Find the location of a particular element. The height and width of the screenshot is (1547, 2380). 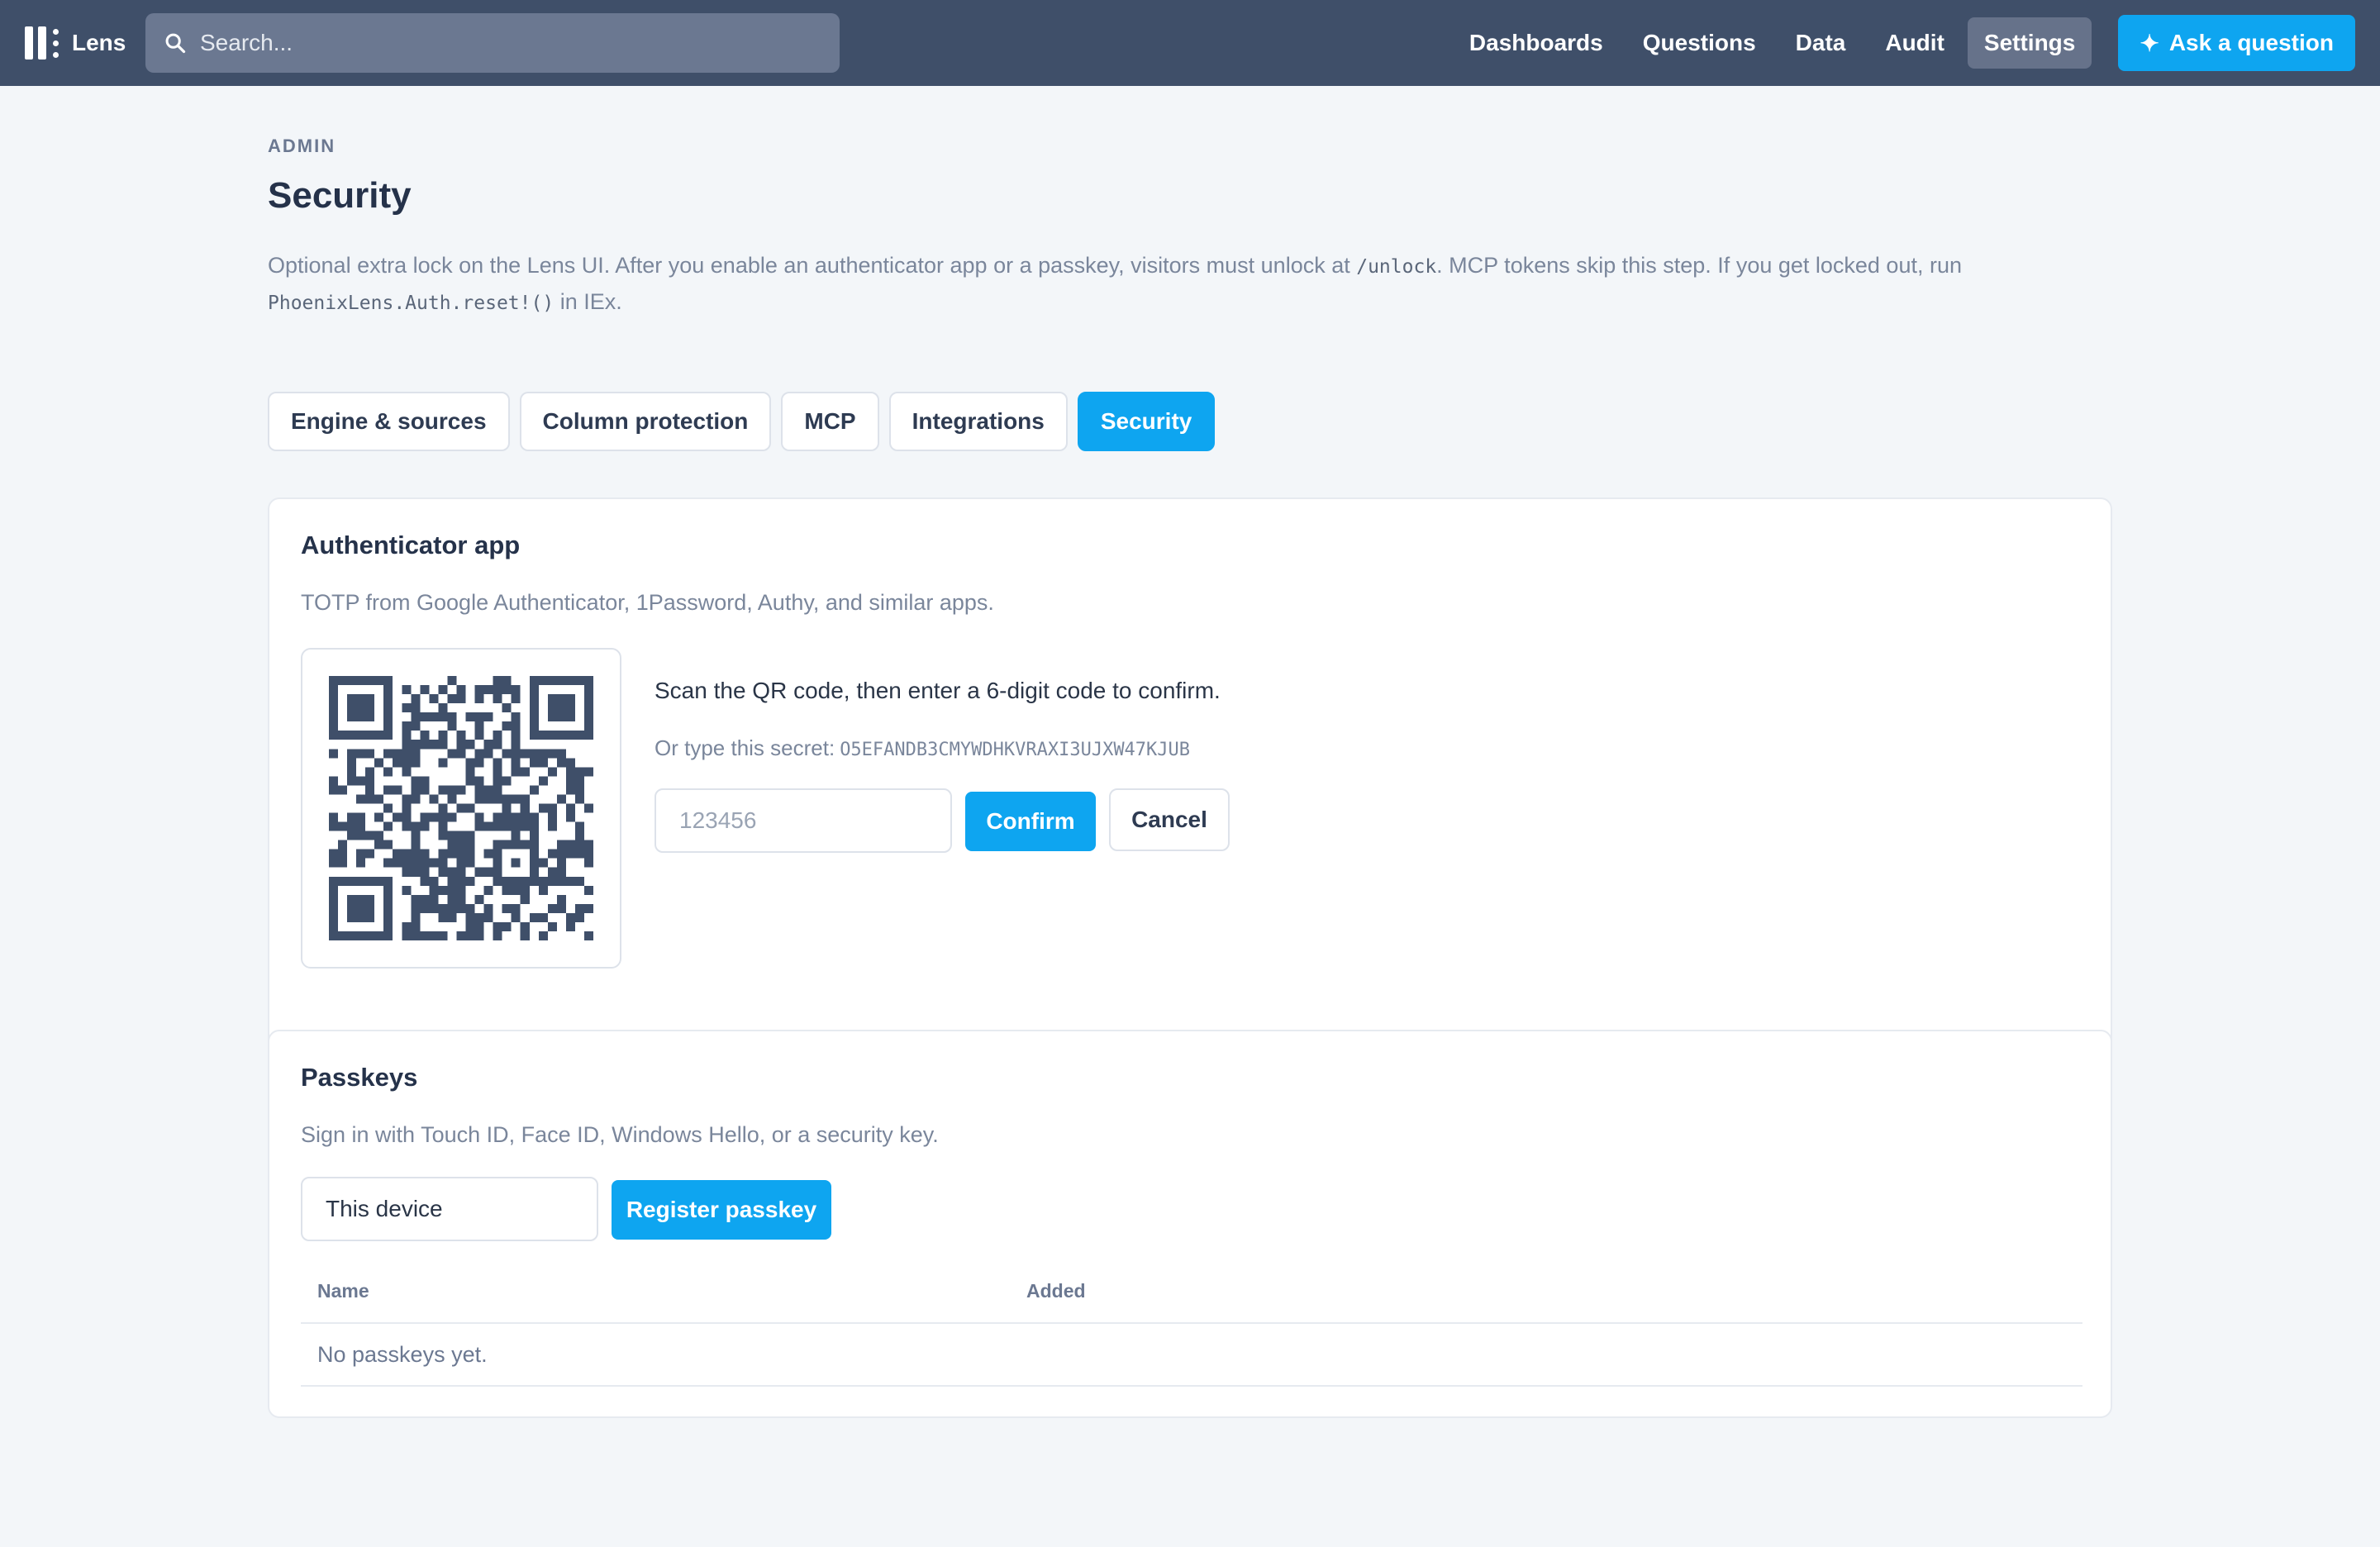

register-passkey-button: Register passkey is located at coordinates (721, 1210).